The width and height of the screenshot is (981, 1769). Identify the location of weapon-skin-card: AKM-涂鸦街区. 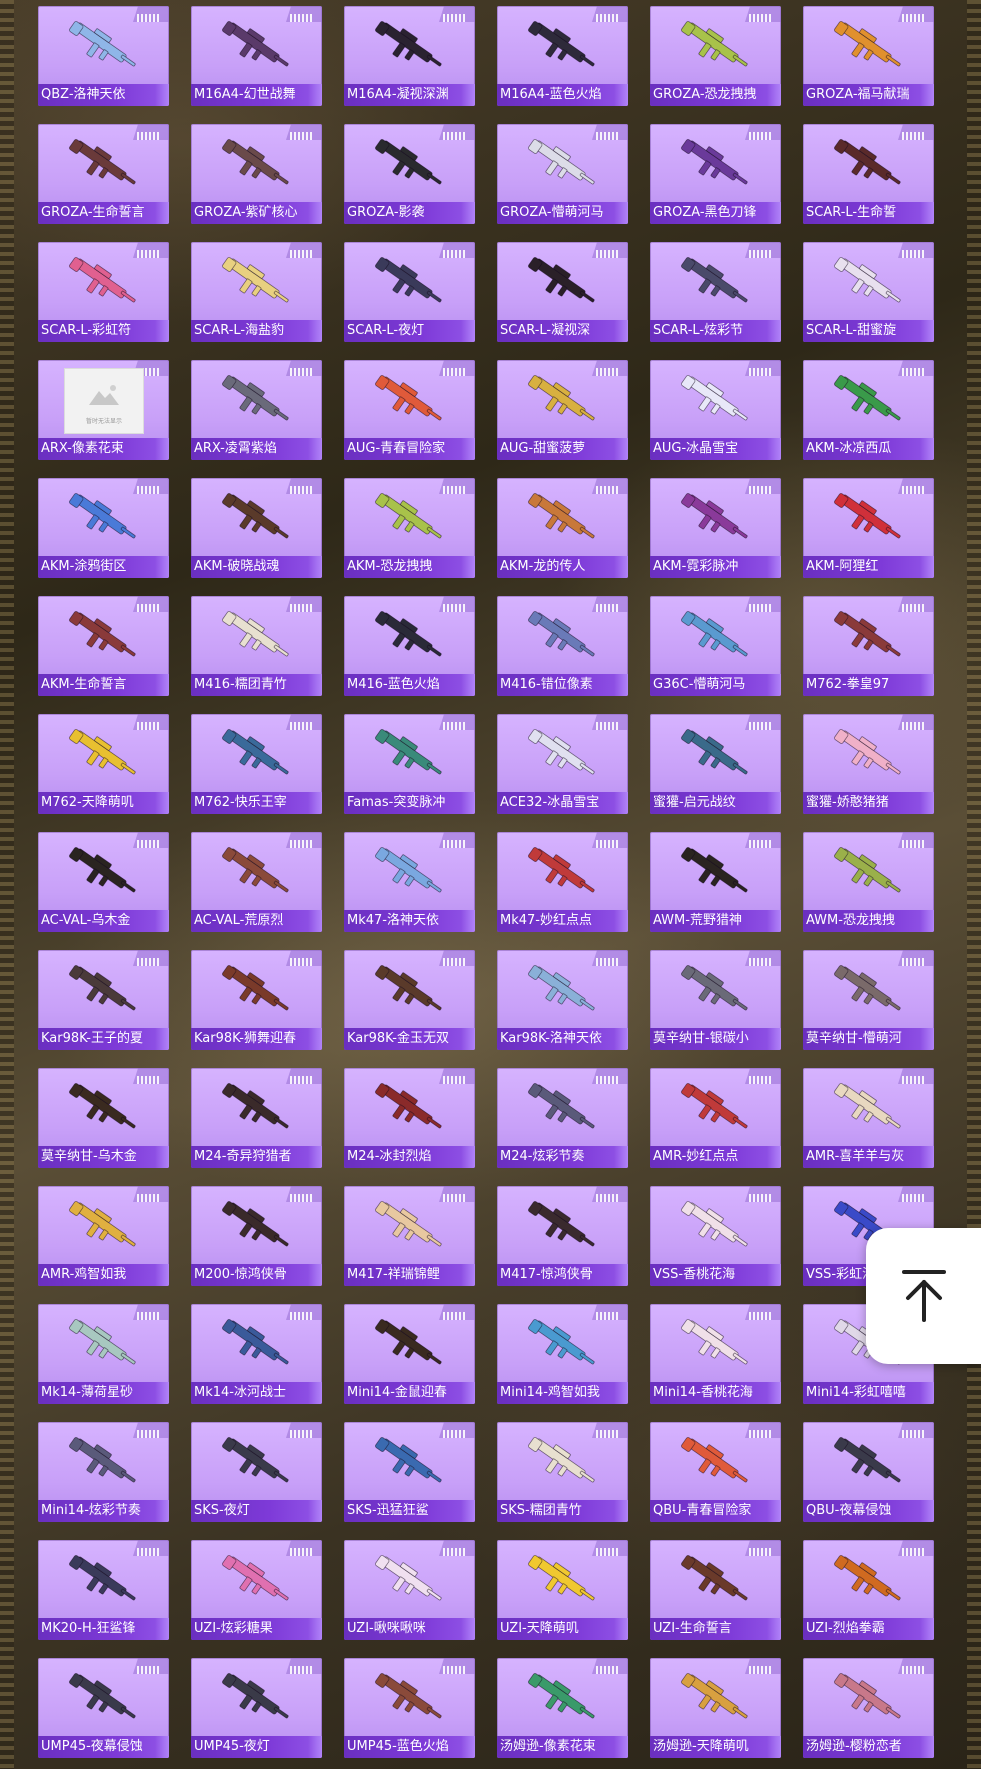
(103, 528).